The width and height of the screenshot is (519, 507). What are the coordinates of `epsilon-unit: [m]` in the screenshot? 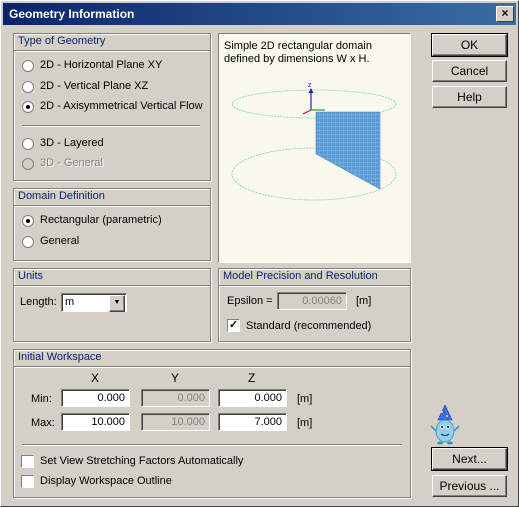 It's located at (364, 301).